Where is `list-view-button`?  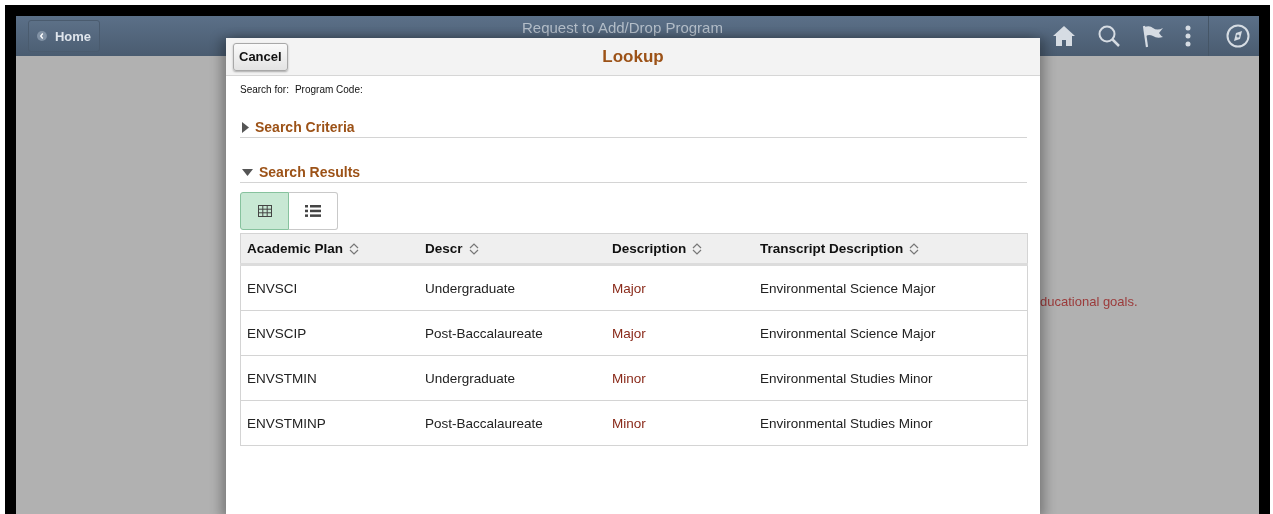
list-view-button is located at coordinates (313, 211).